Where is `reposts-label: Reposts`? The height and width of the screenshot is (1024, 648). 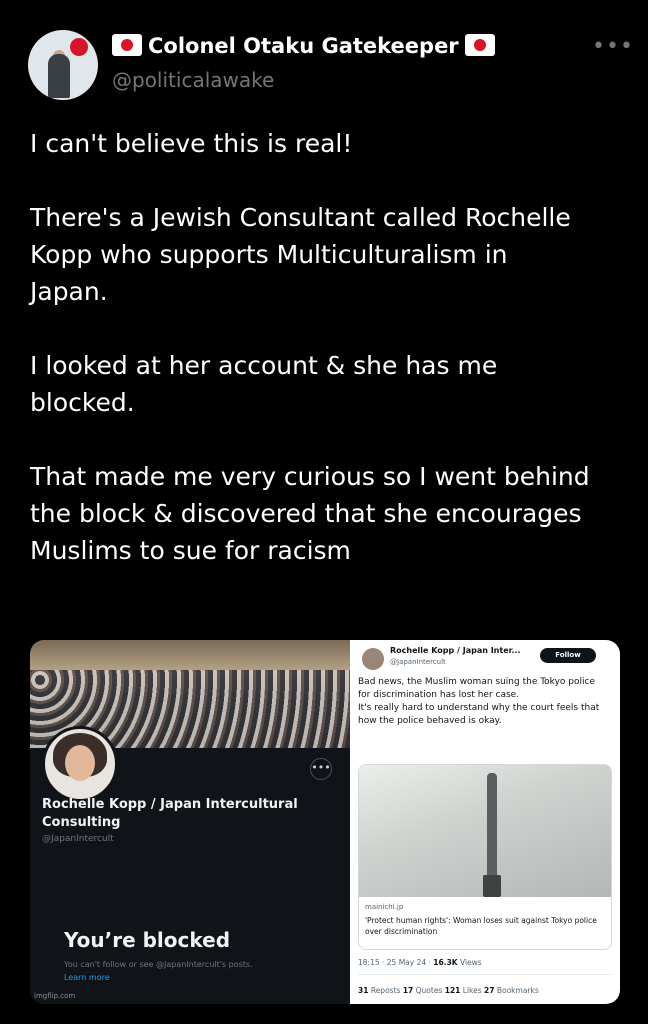 reposts-label: Reposts is located at coordinates (385, 990).